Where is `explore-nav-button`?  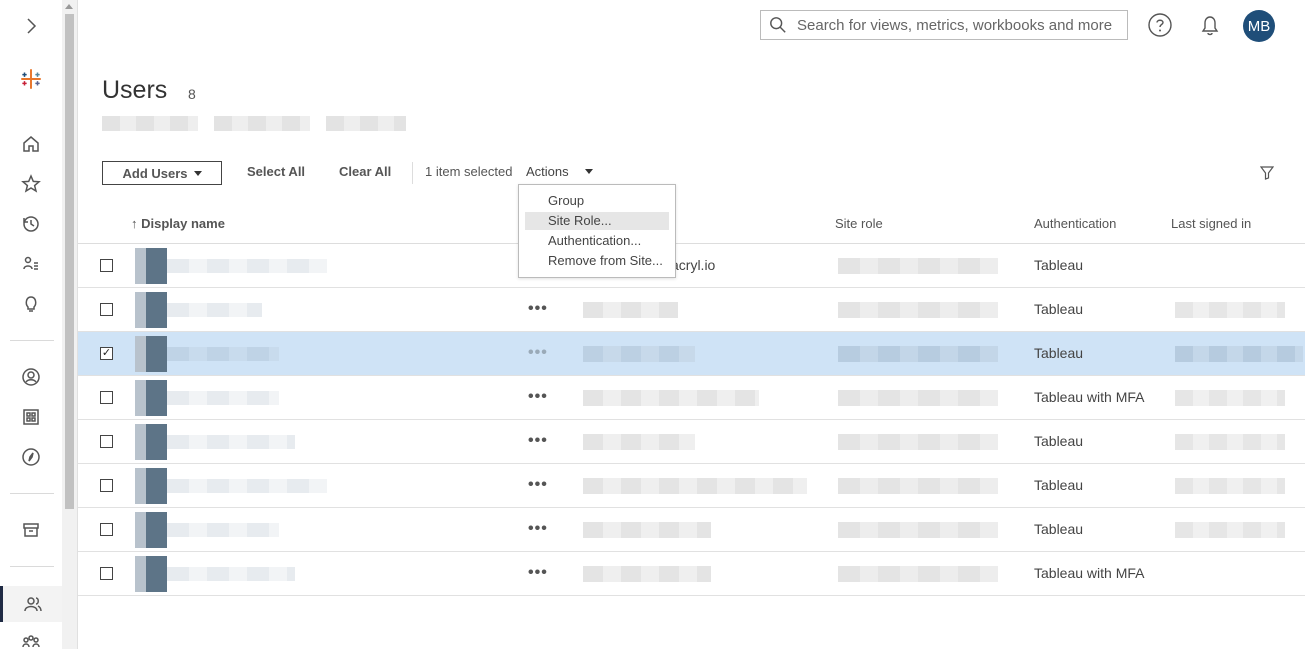
explore-nav-button is located at coordinates (31, 457).